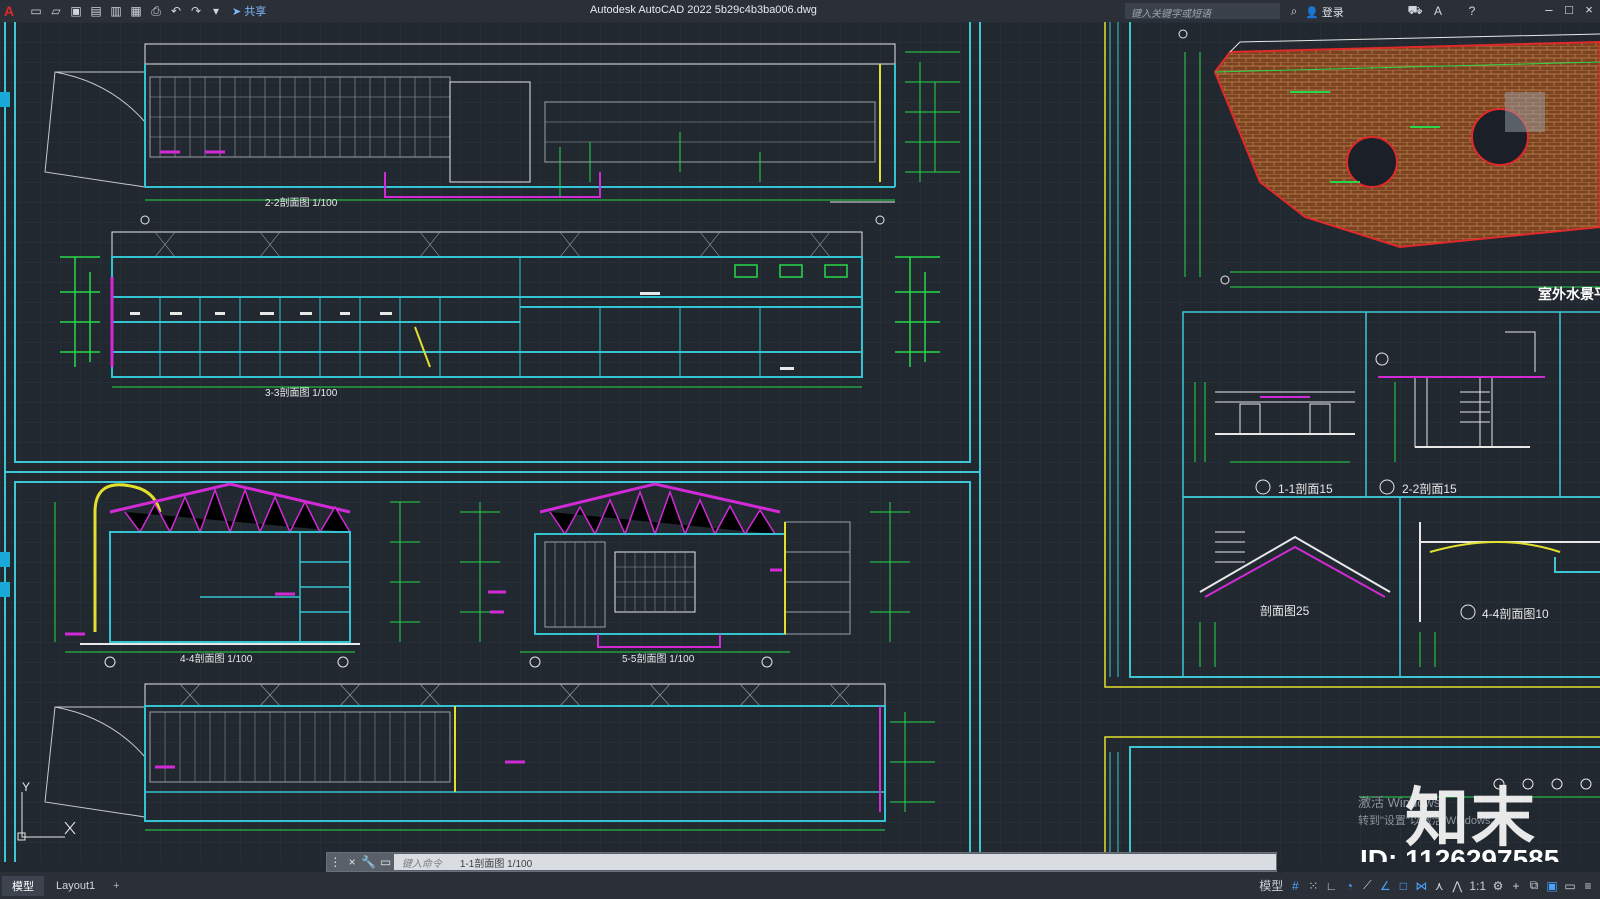 The height and width of the screenshot is (899, 1600). I want to click on autocad-logo-icon: A, so click(15, 11).